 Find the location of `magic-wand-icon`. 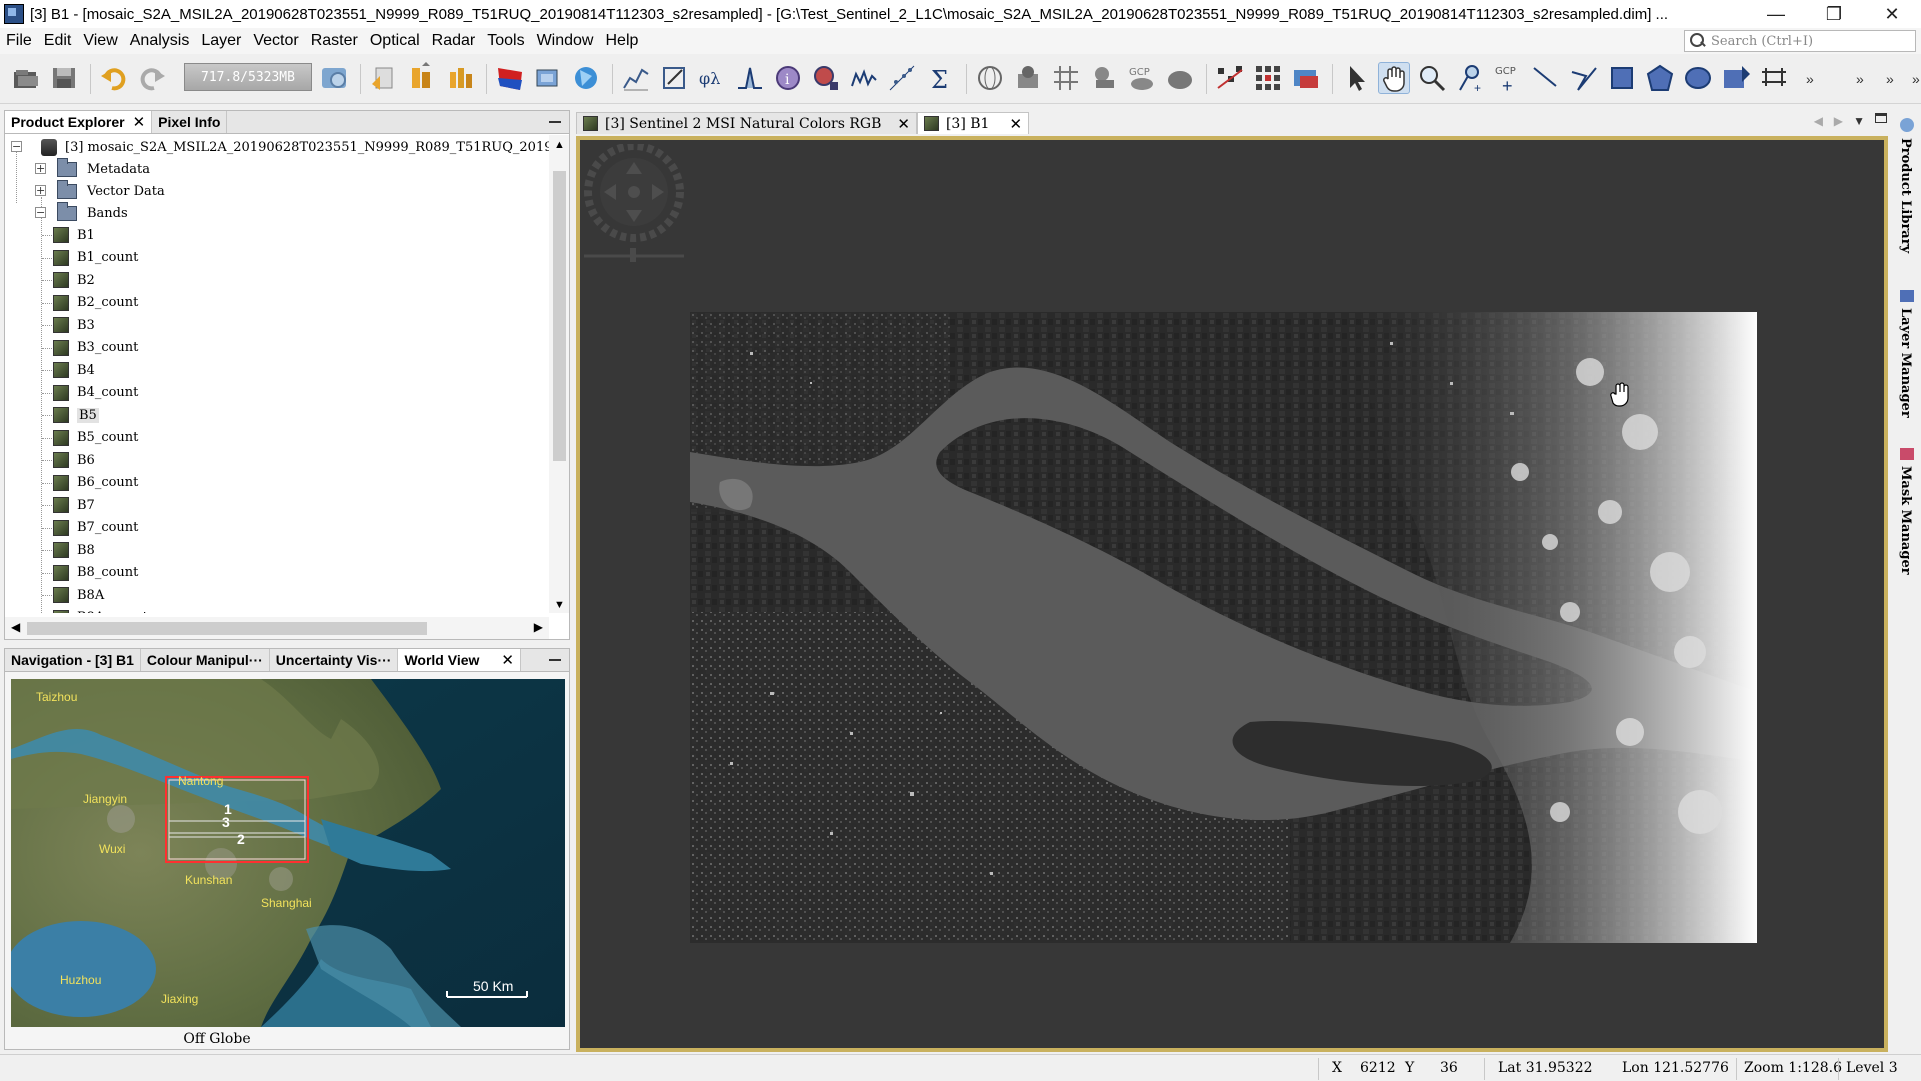

magic-wand-icon is located at coordinates (1028, 78).